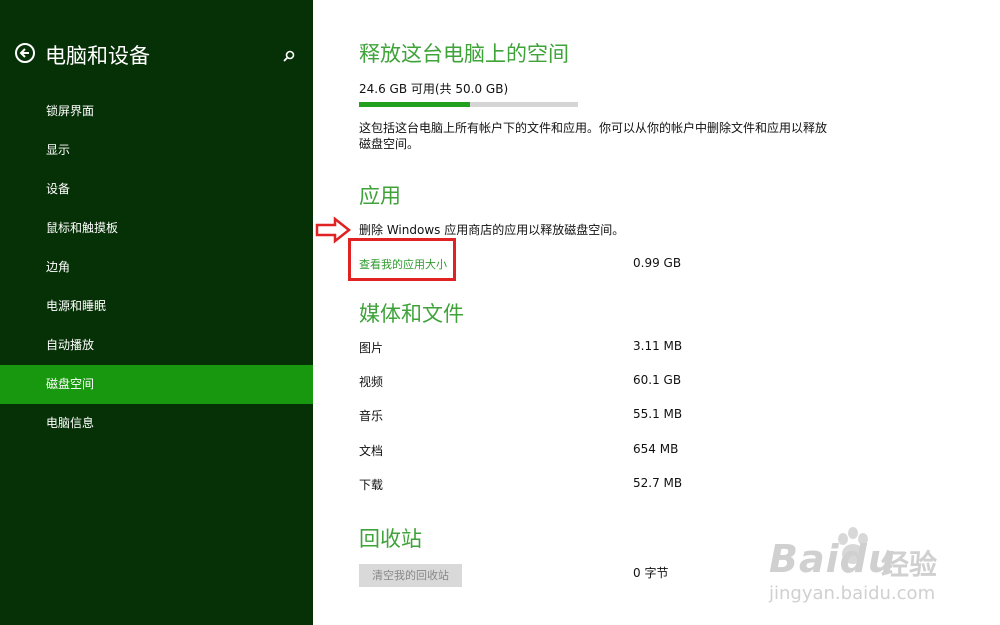 This screenshot has height=625, width=1000. I want to click on sidebar-item-corners: 边角, so click(156, 267).